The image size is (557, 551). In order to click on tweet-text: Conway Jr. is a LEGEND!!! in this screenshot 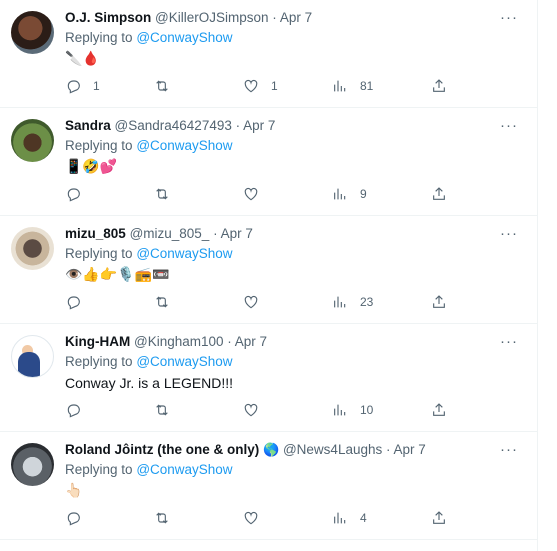, I will do `click(149, 383)`.